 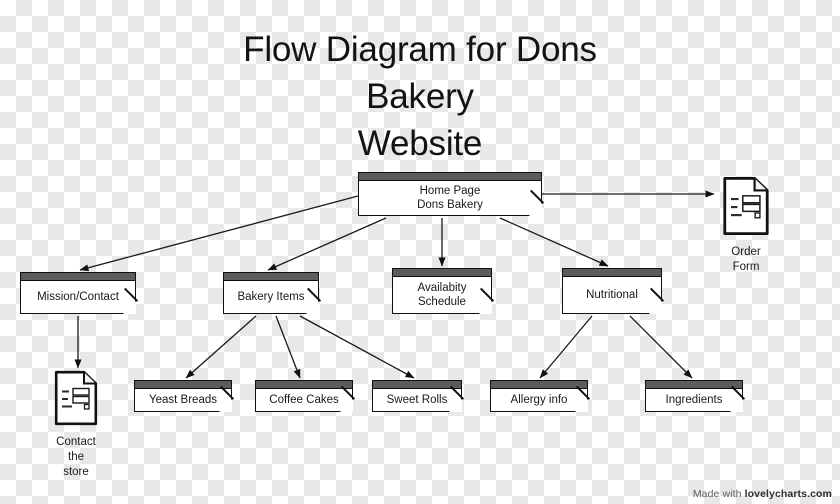 What do you see at coordinates (76, 457) in the screenshot?
I see `node-label: Contact the store` at bounding box center [76, 457].